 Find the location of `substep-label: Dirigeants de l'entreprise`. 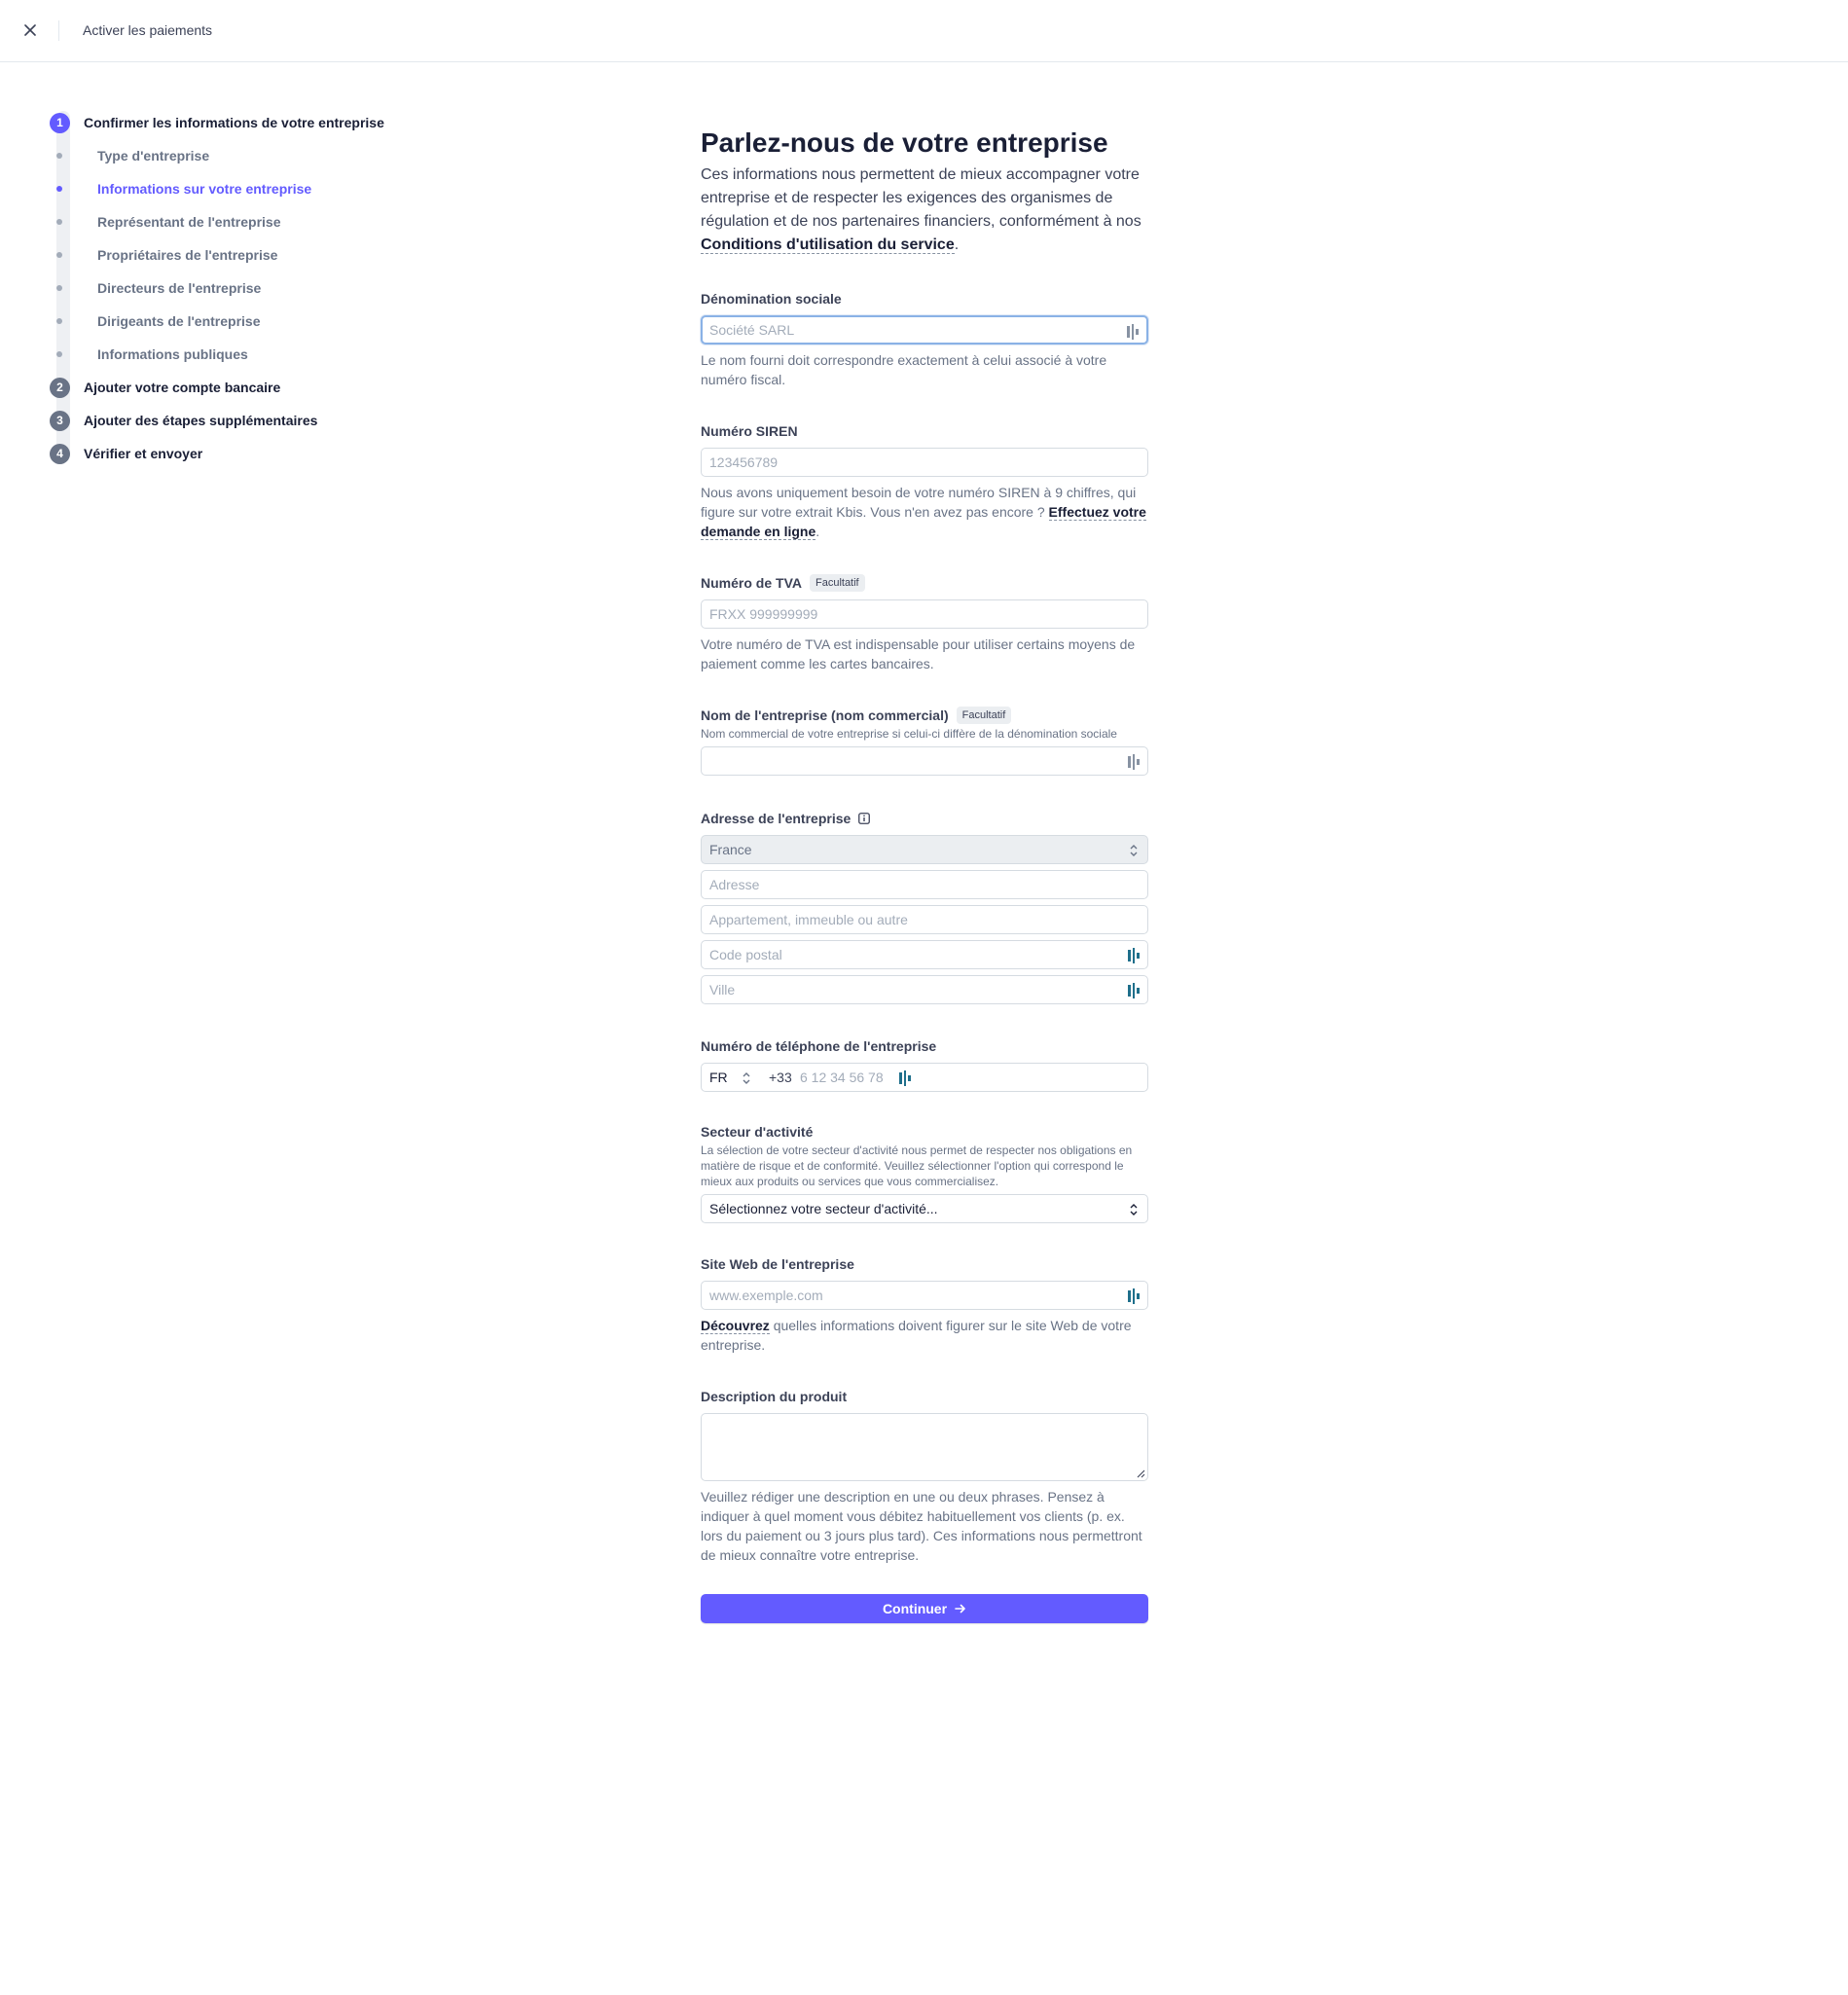

substep-label: Dirigeants de l'entreprise is located at coordinates (179, 321).